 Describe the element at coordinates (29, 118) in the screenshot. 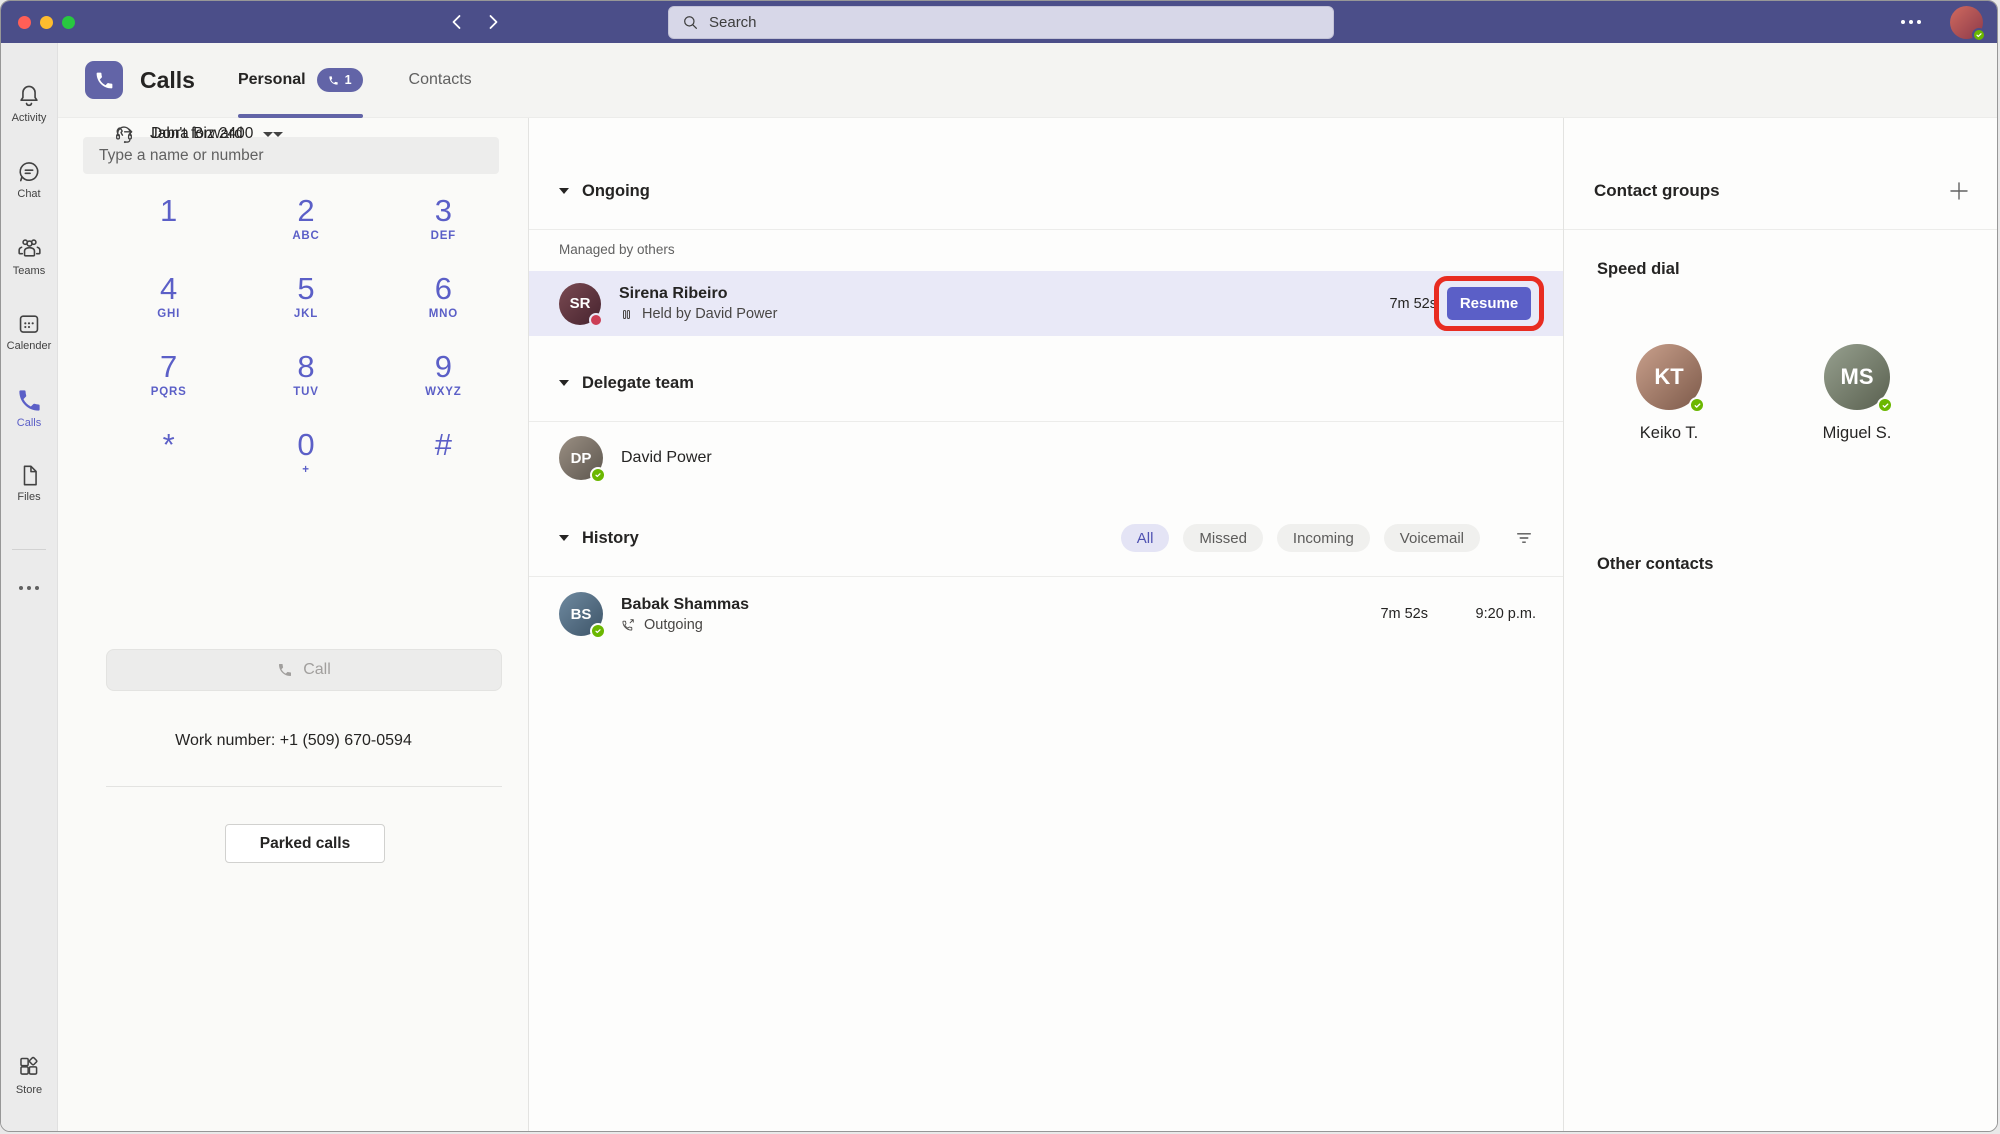

I see `sidebar-label: Activity` at that location.